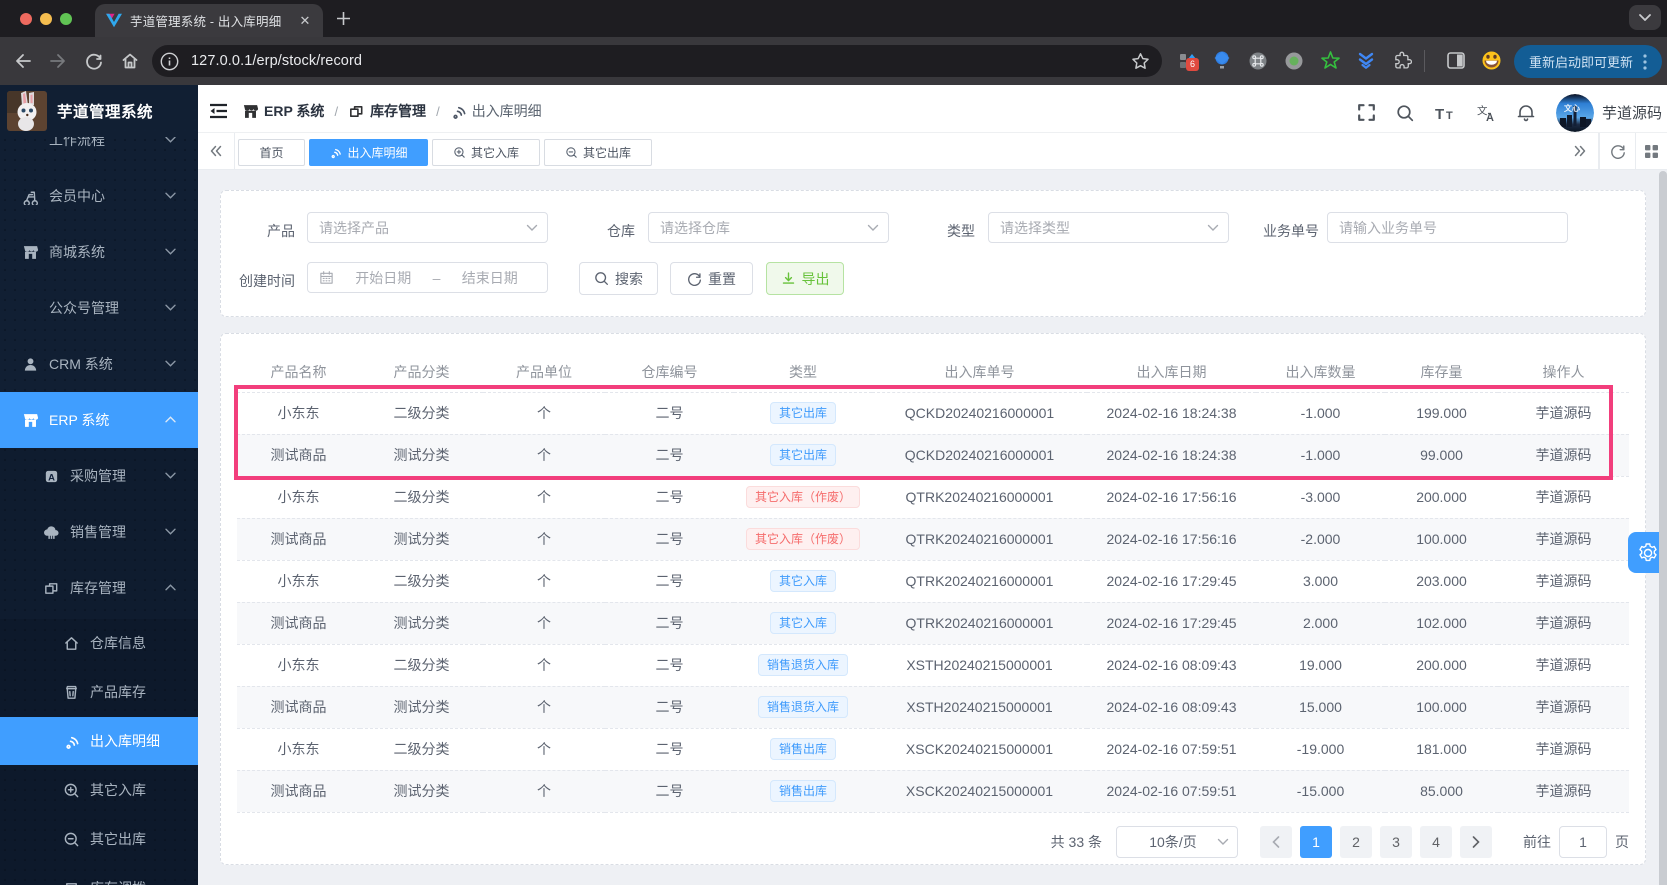 Image resolution: width=1667 pixels, height=885 pixels. What do you see at coordinates (1572, 108) in the screenshot?
I see `svg-text: 文心` at bounding box center [1572, 108].